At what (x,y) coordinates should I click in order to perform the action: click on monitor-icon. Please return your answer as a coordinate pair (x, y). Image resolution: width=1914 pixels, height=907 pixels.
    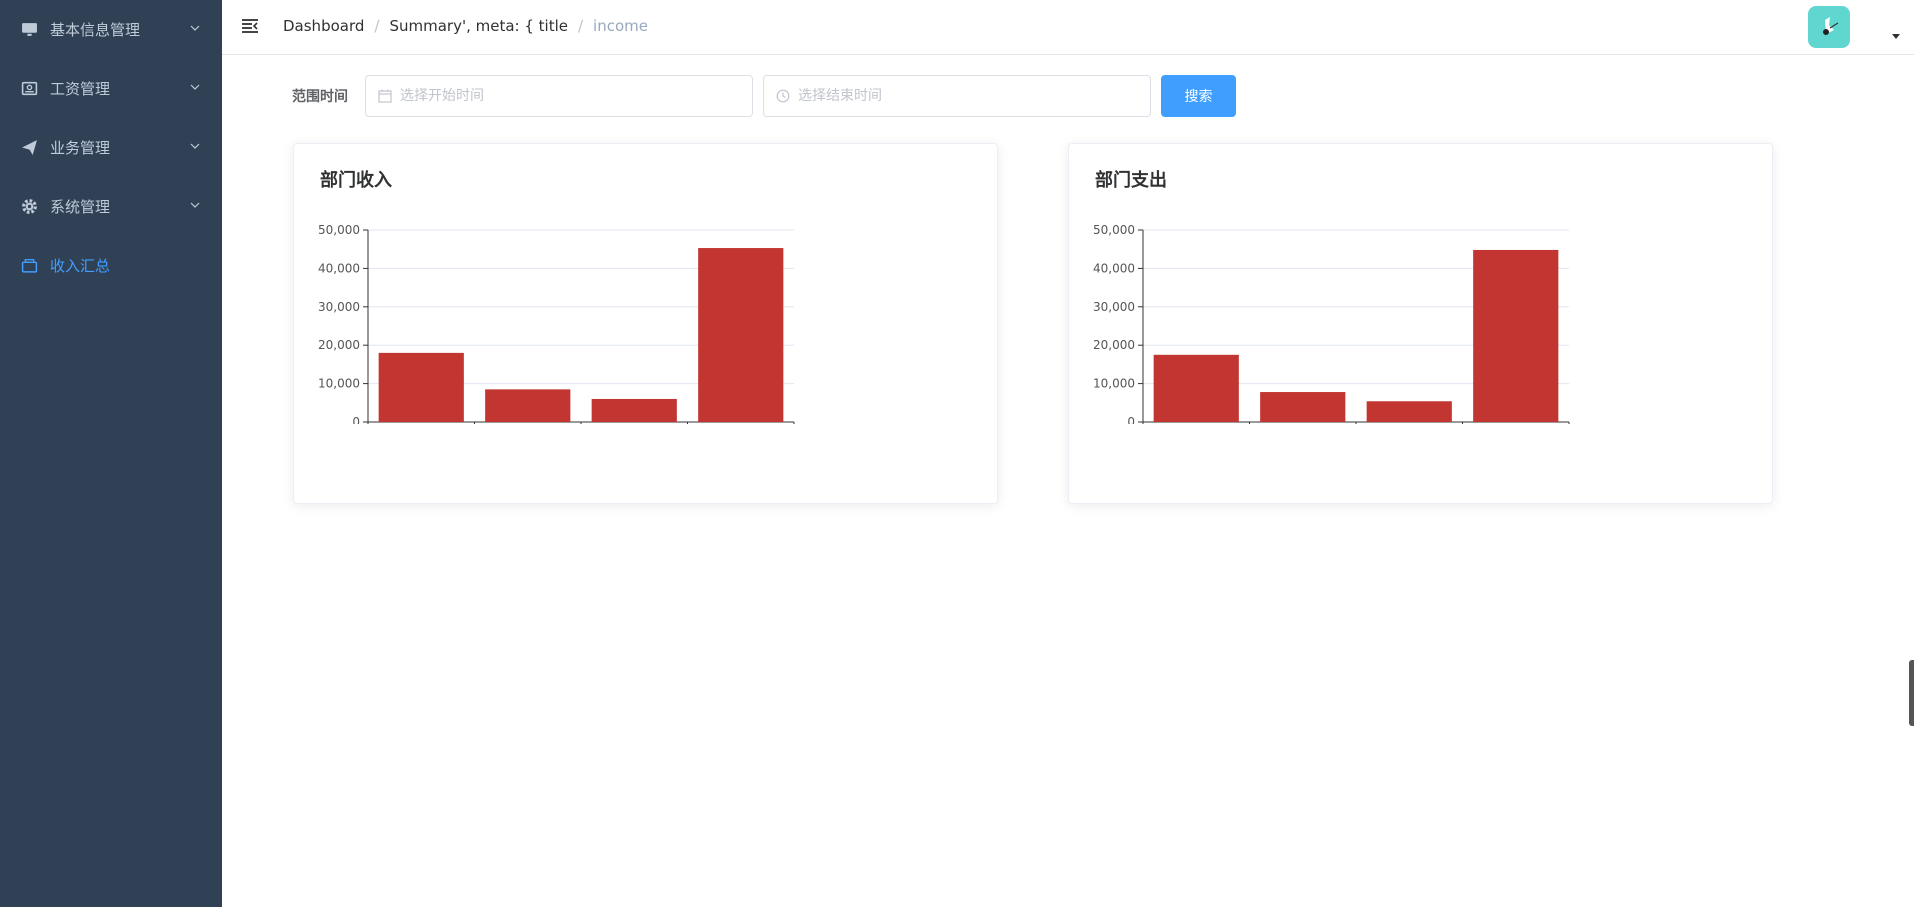
    Looking at the image, I should click on (29, 30).